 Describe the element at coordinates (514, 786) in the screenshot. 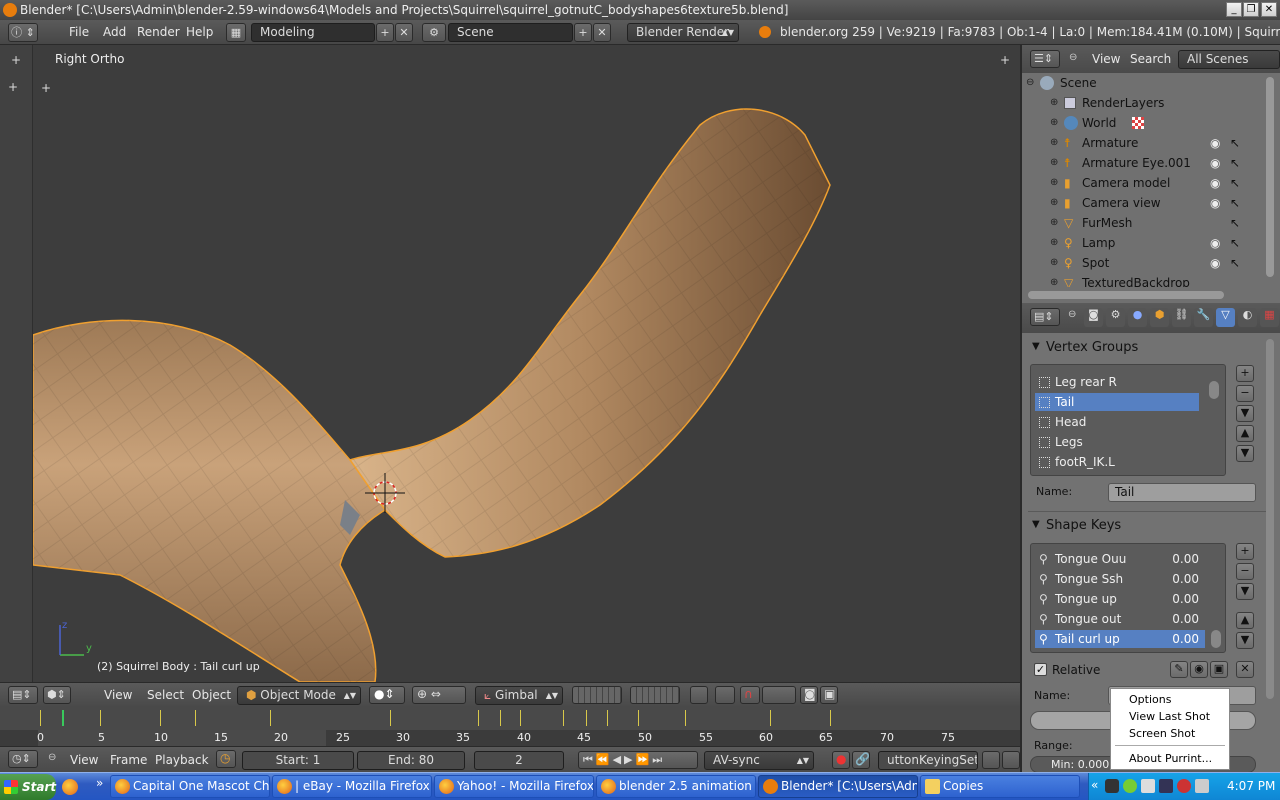

I see `taskbar-item: Yahoo! - Mozilla Firefox` at that location.